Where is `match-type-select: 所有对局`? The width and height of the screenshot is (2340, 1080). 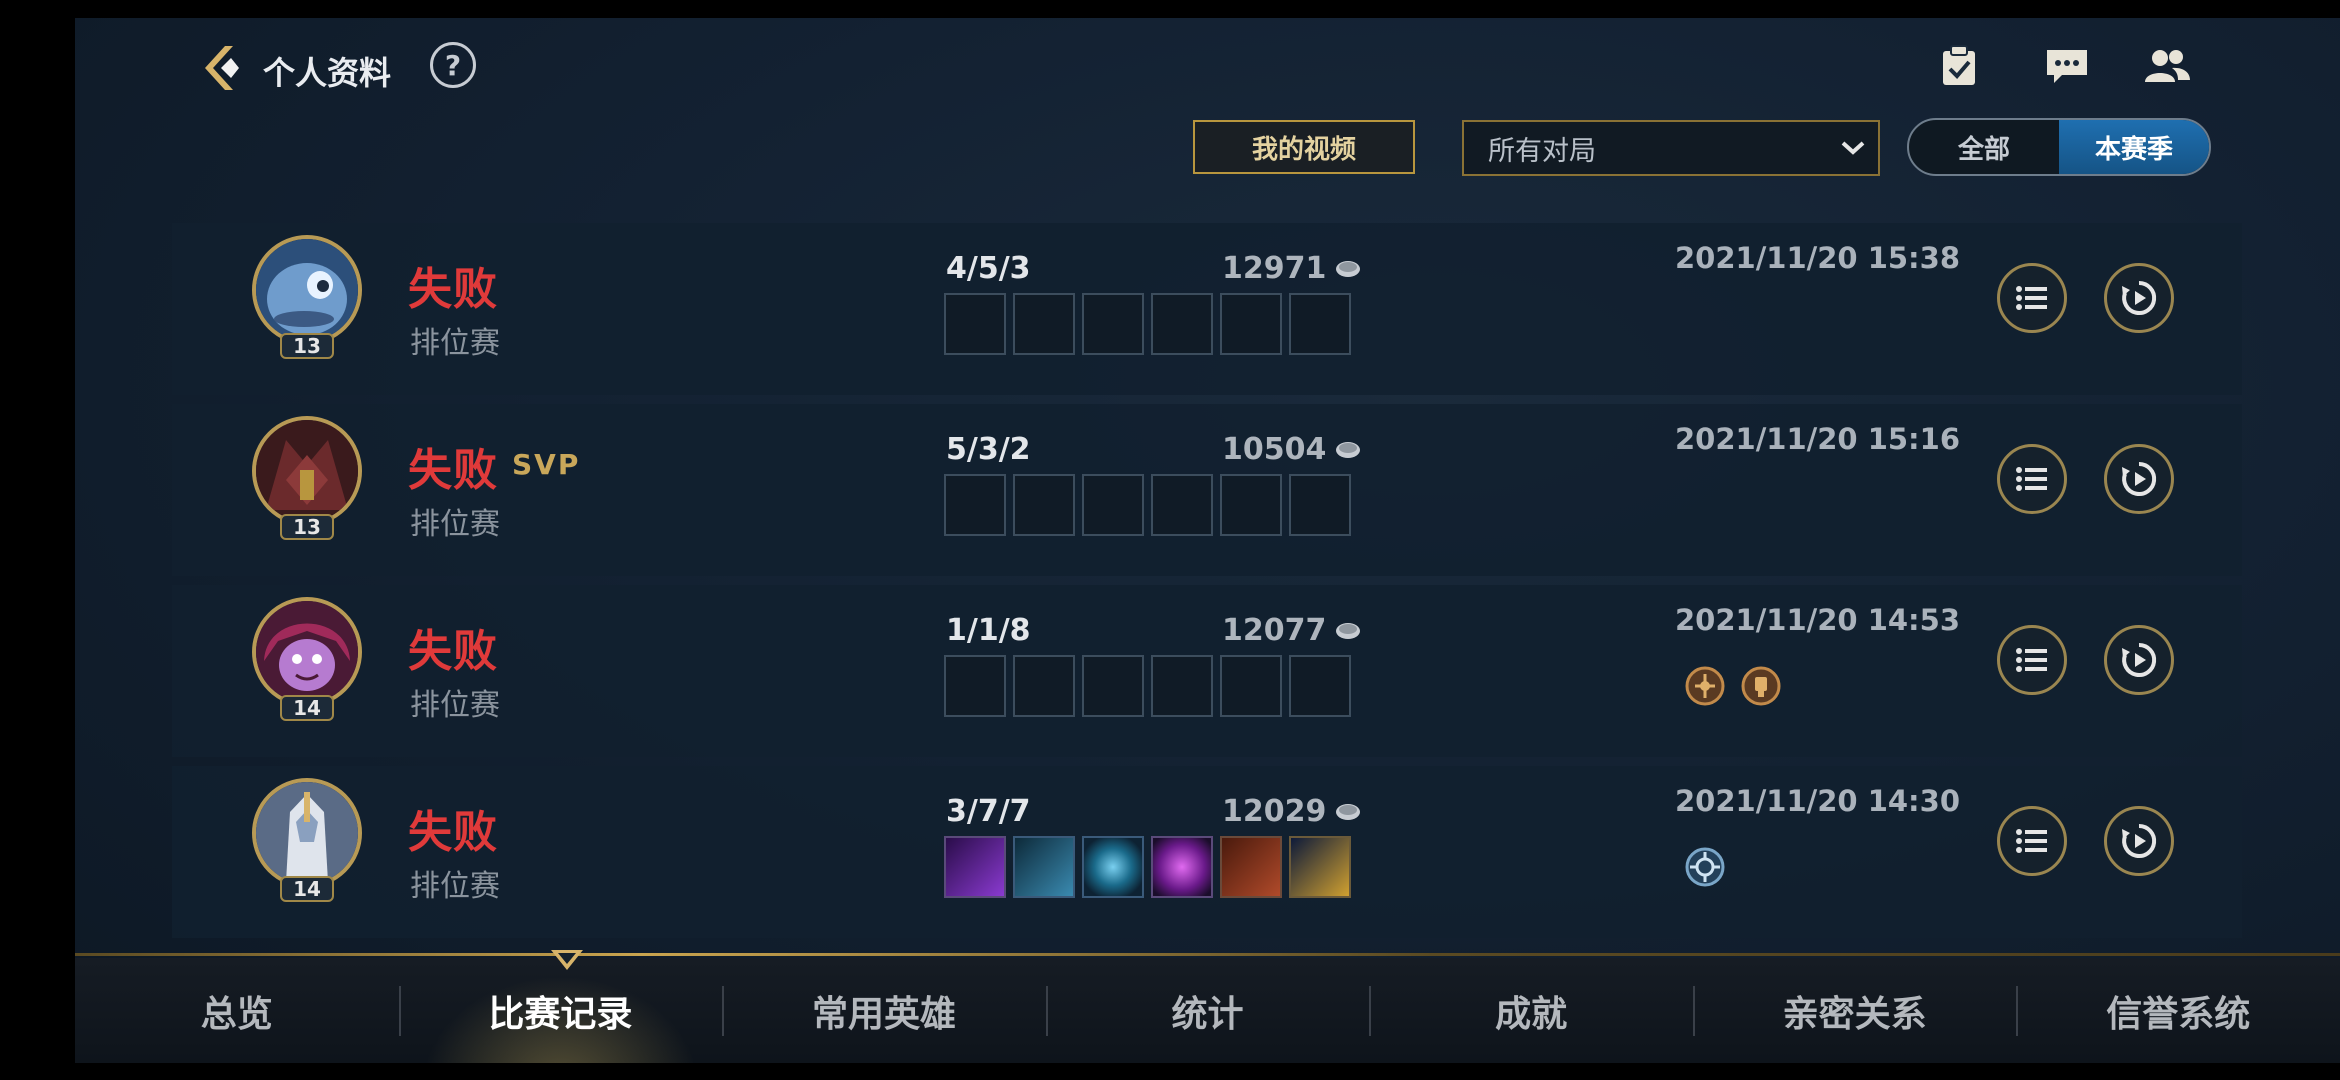
match-type-select: 所有对局 is located at coordinates (1671, 148).